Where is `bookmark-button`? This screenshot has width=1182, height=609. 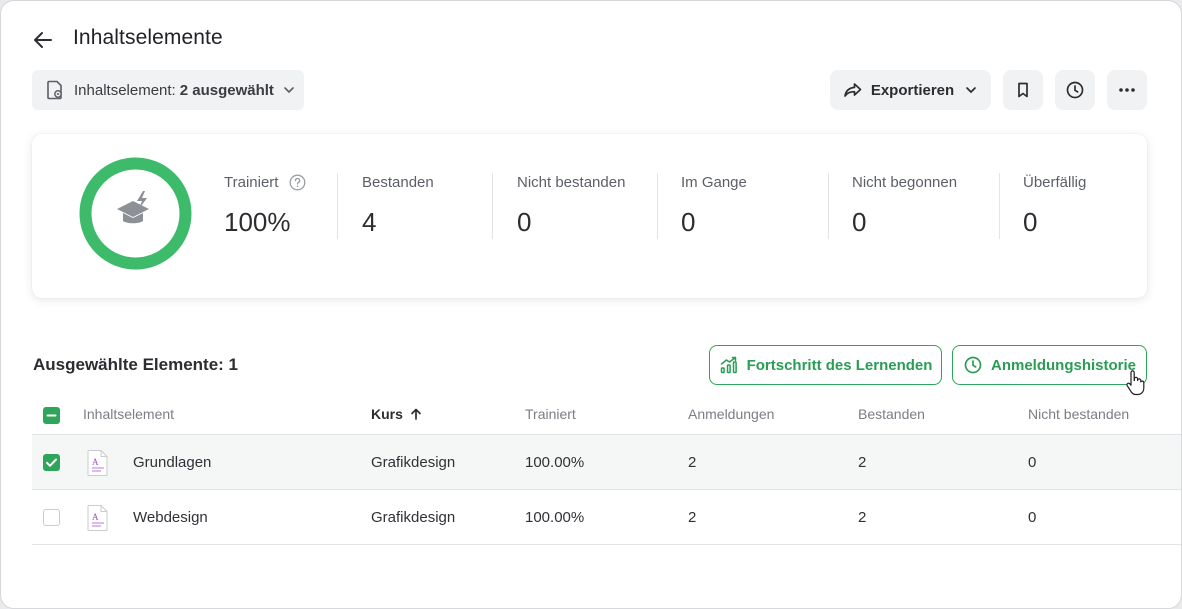 bookmark-button is located at coordinates (1023, 90).